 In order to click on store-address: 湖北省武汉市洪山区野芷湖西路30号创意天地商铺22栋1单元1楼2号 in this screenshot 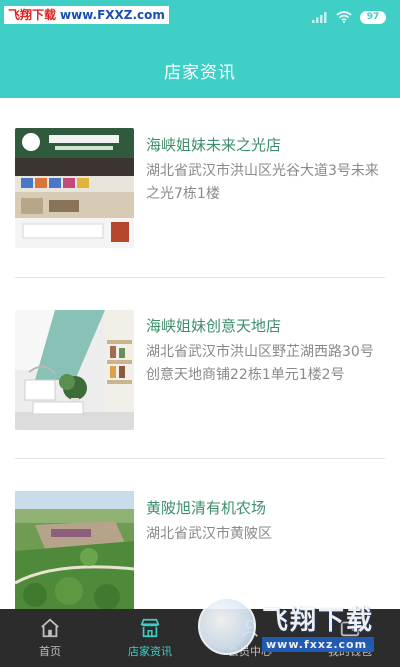, I will do `click(260, 363)`.